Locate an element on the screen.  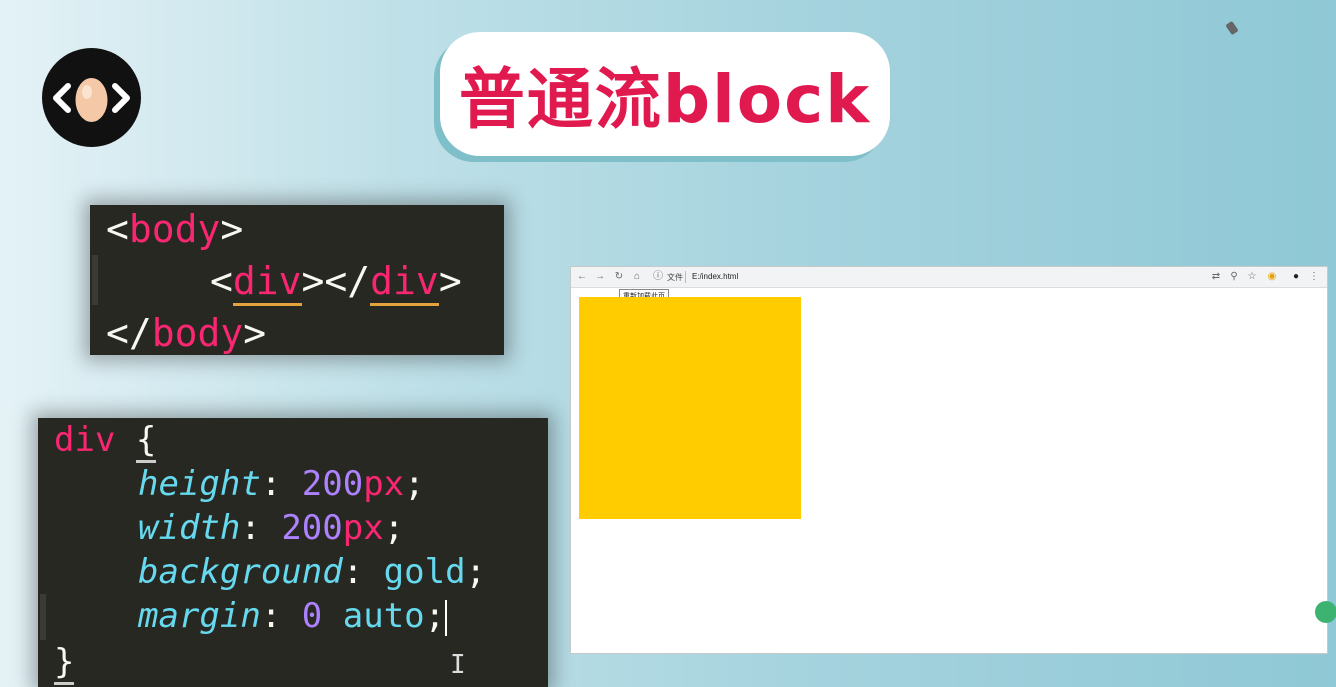
text-cursor is located at coordinates (446, 617).